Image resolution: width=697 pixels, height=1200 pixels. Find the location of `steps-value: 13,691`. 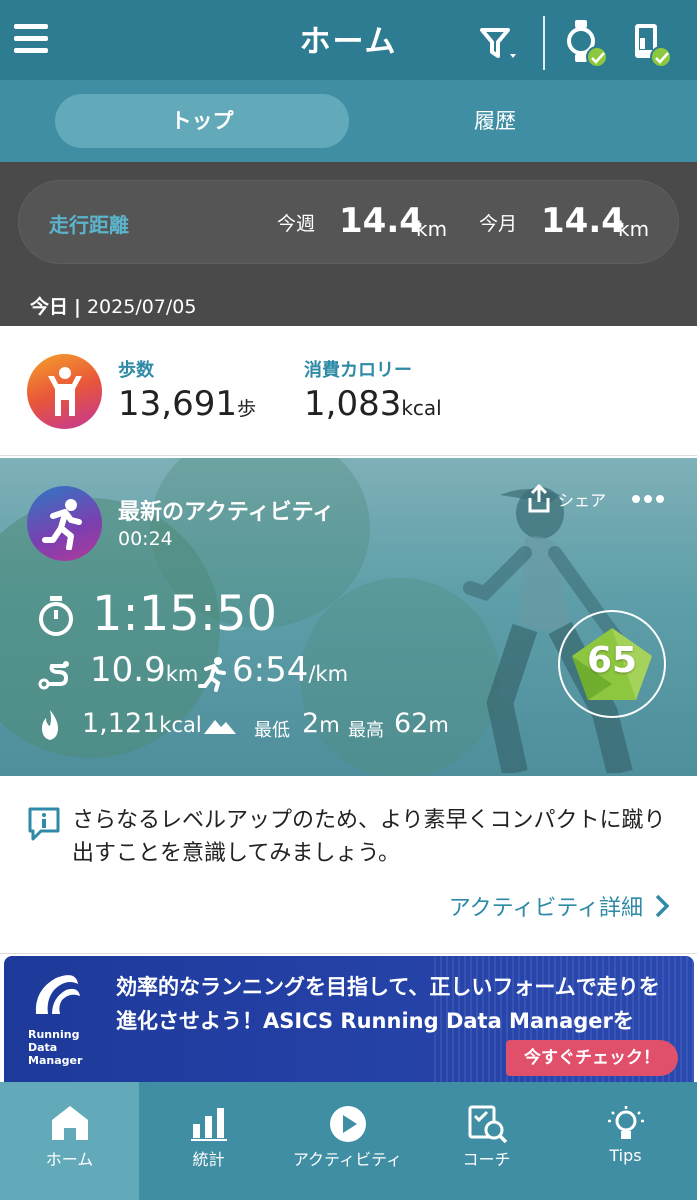

steps-value: 13,691 is located at coordinates (177, 404).